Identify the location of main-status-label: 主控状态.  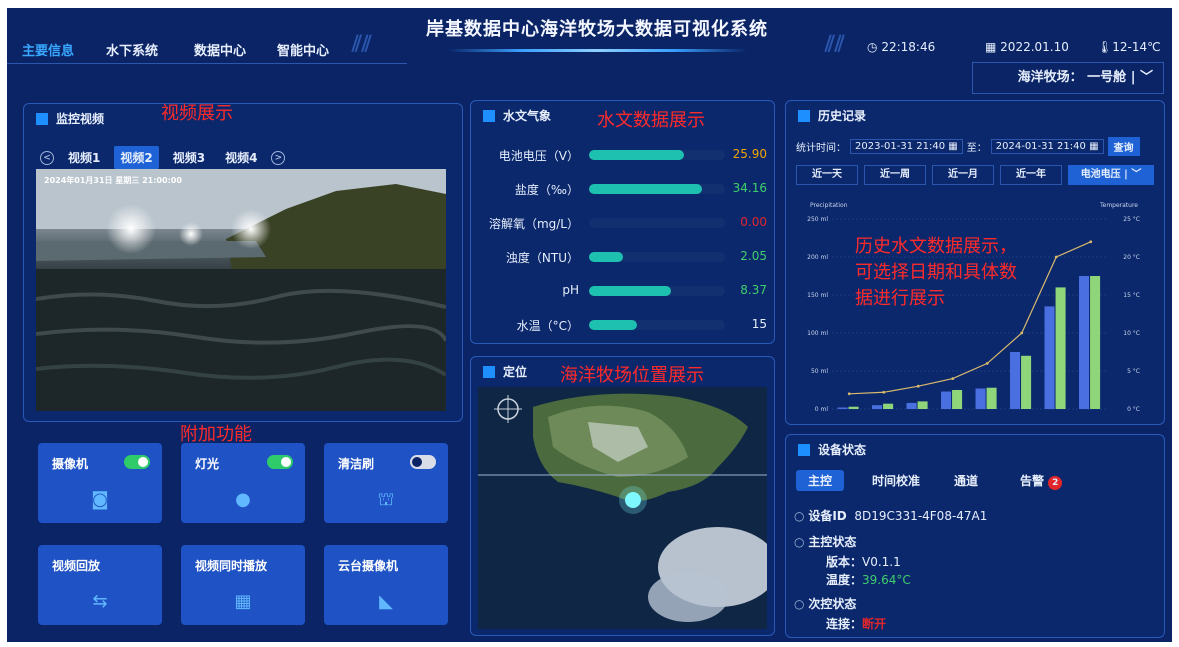
(832, 542).